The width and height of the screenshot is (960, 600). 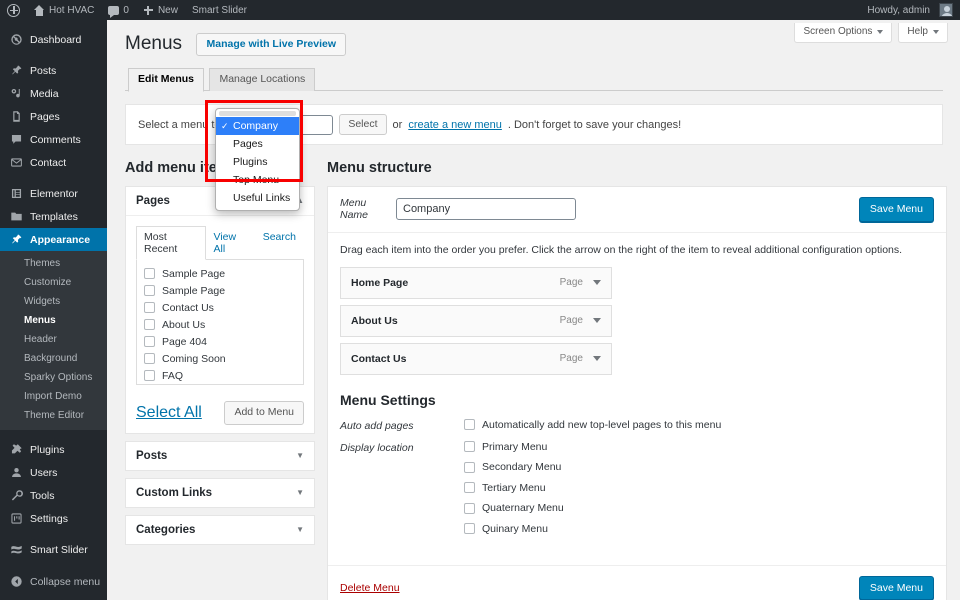 I want to click on menu-item-row: Home Page Page, so click(x=476, y=282).